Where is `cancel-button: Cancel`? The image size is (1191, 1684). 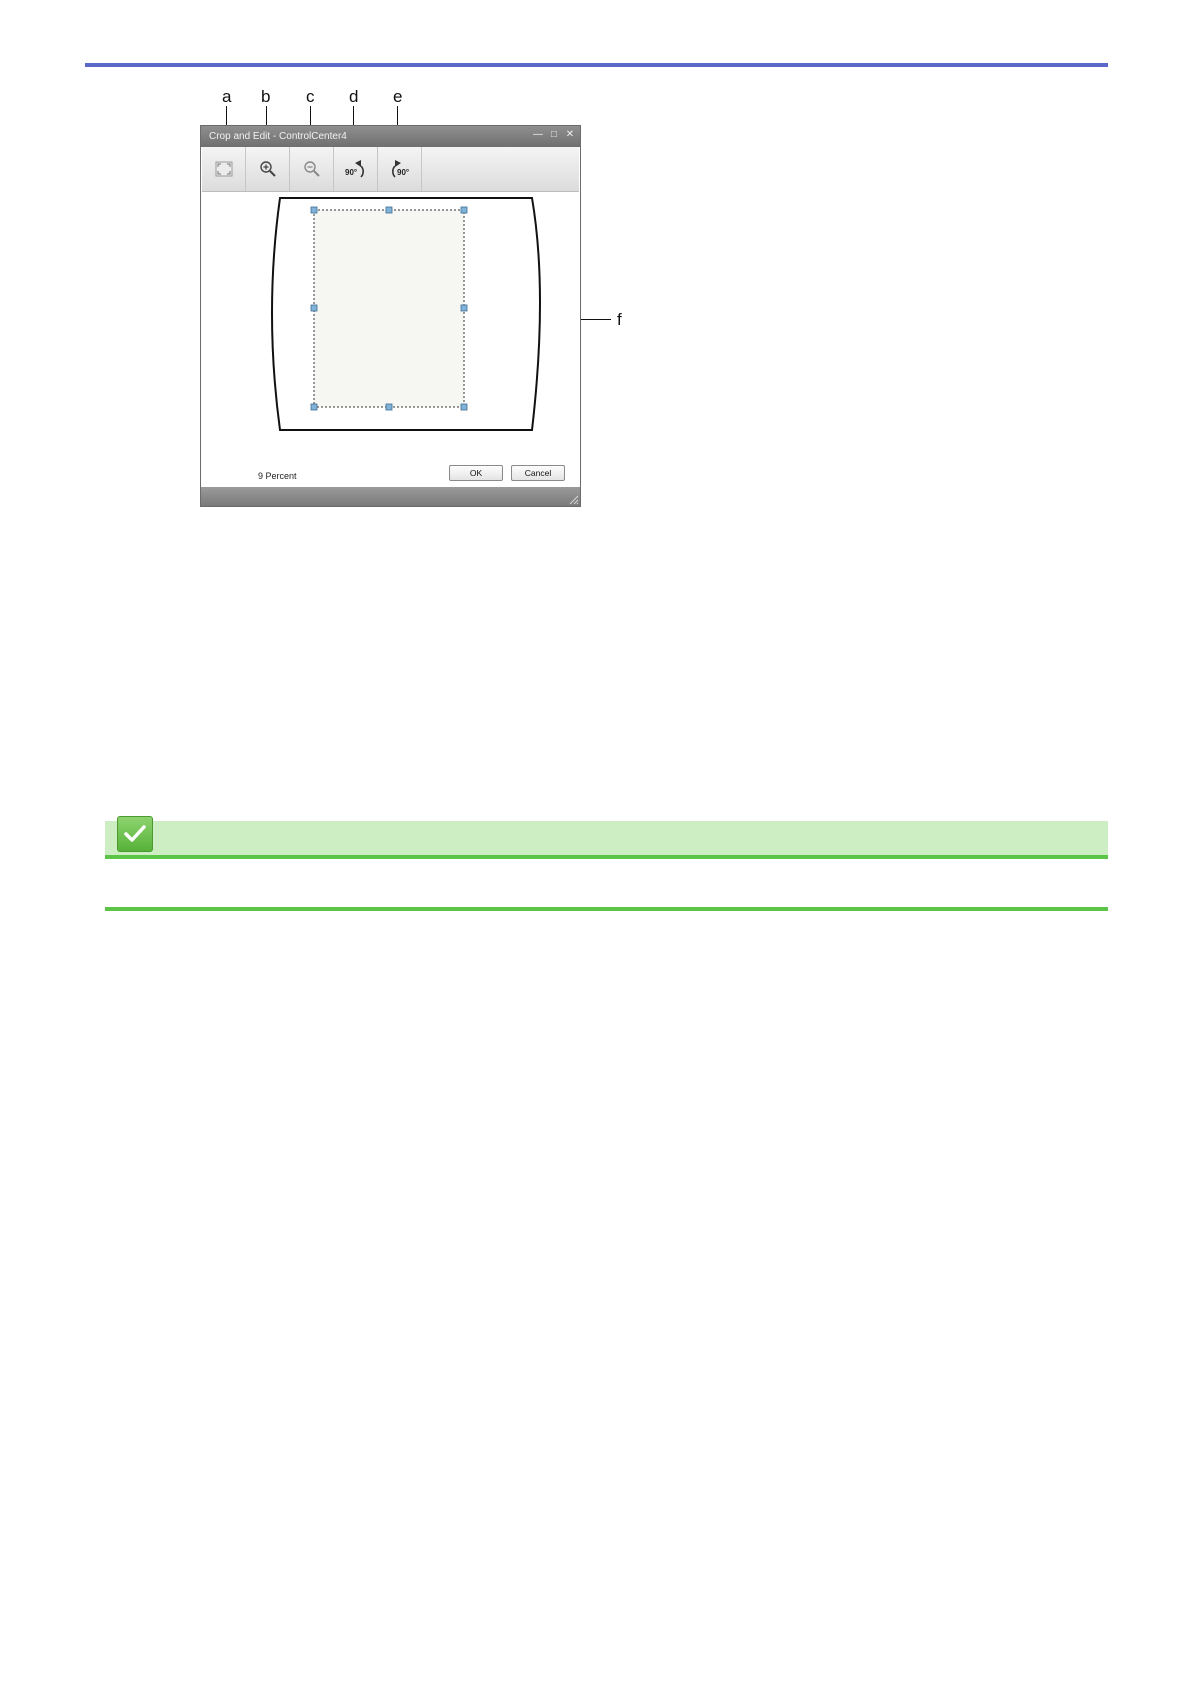
cancel-button: Cancel is located at coordinates (538, 473).